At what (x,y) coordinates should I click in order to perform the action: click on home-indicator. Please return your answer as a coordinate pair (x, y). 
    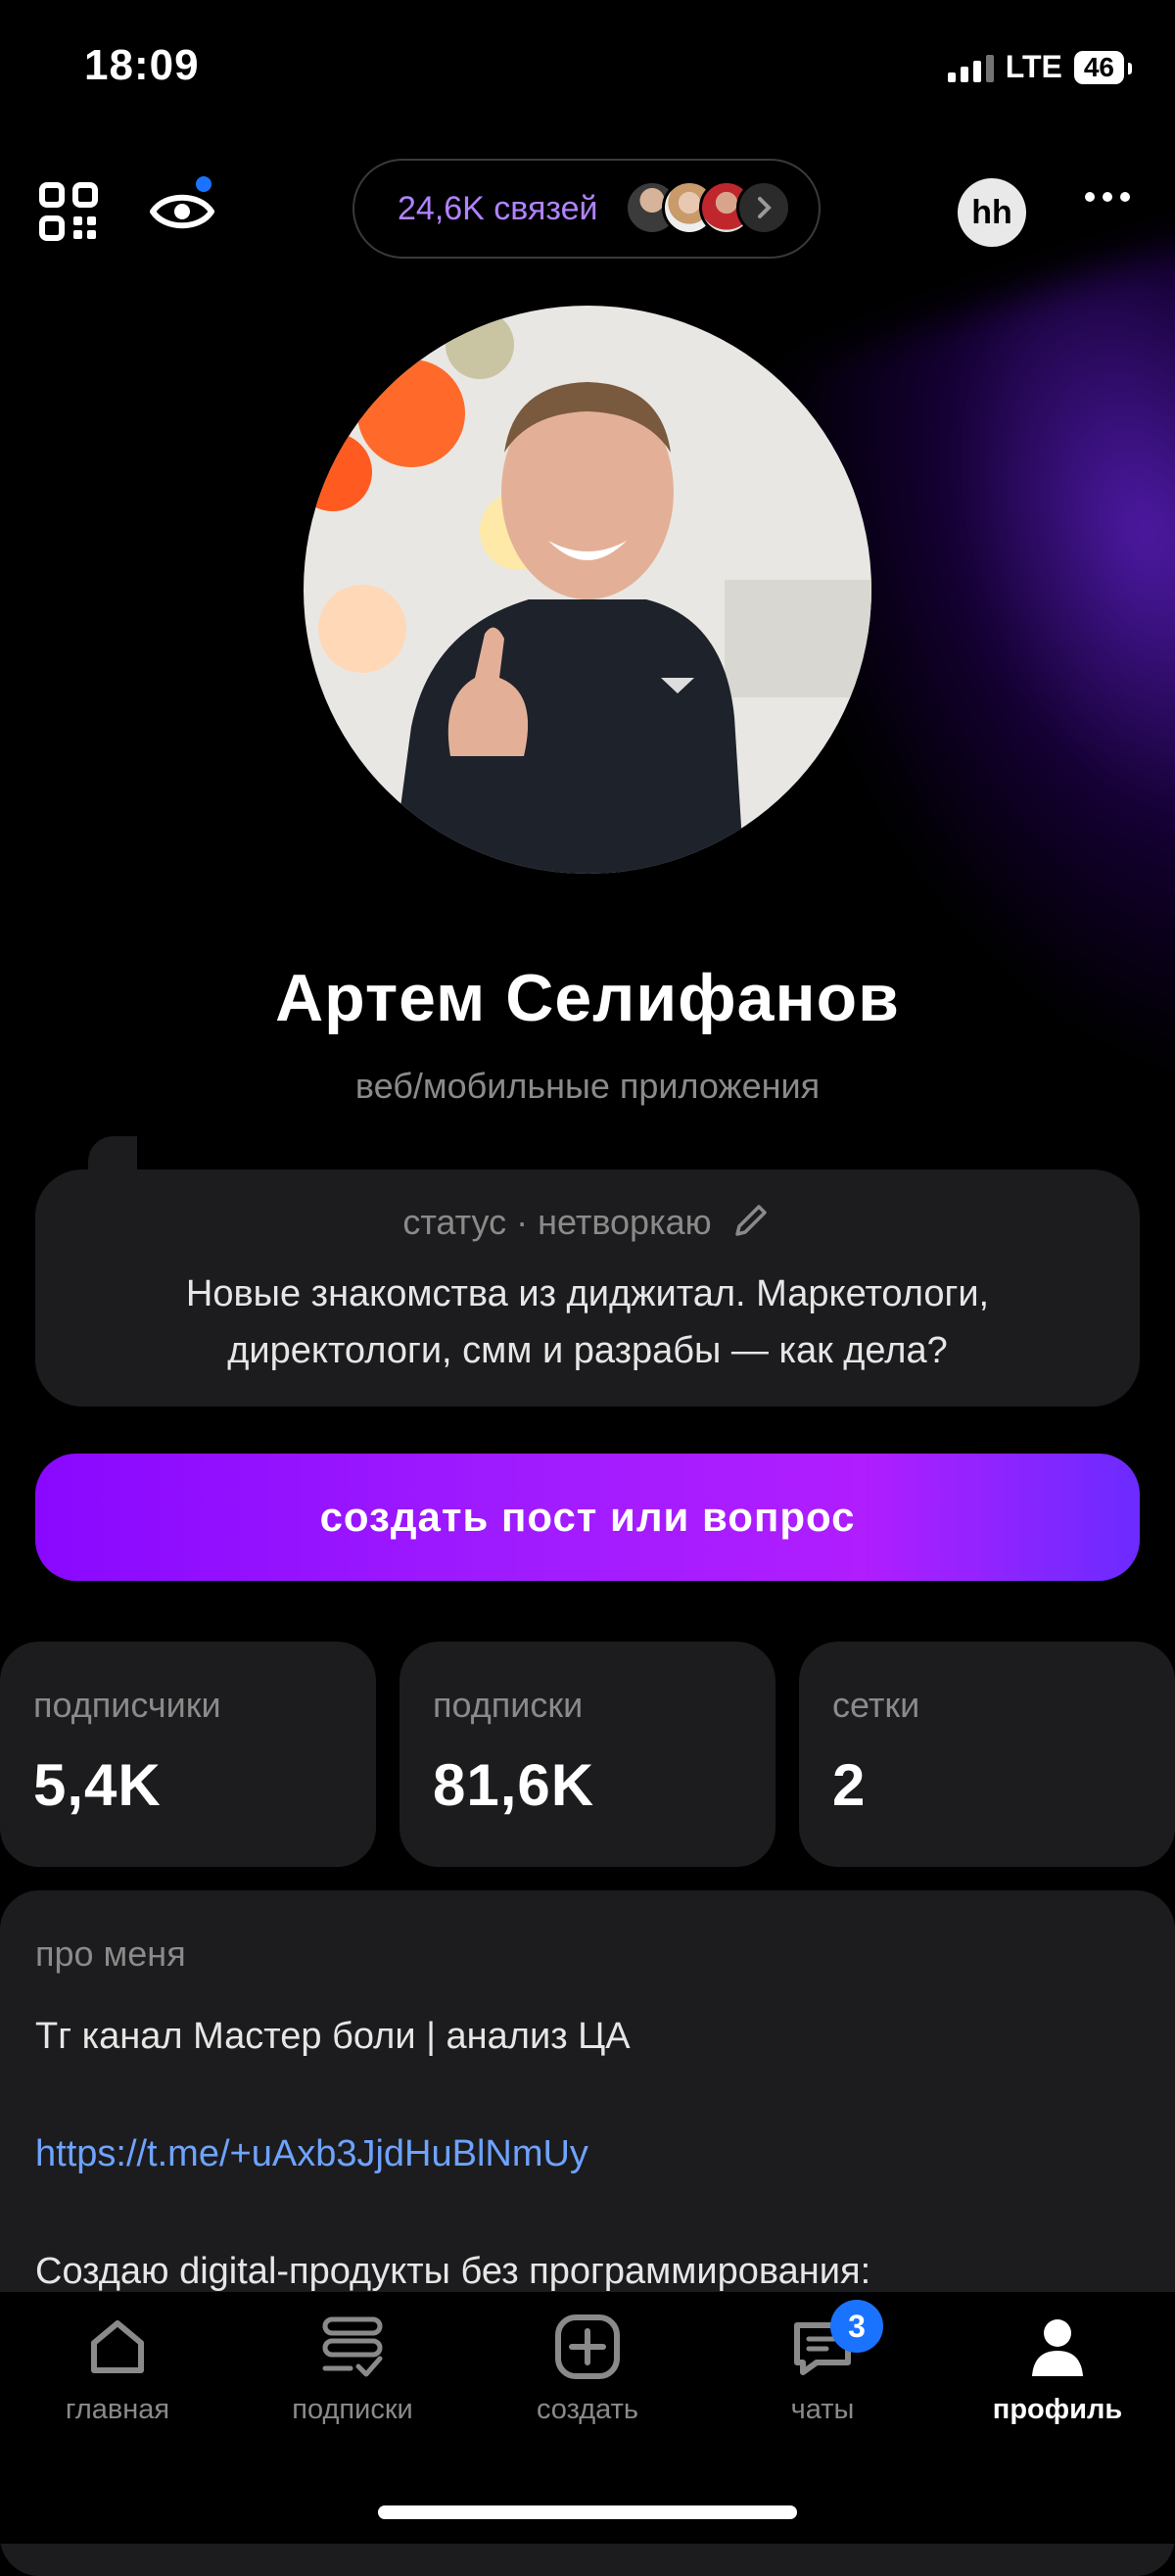
    Looking at the image, I should click on (587, 2512).